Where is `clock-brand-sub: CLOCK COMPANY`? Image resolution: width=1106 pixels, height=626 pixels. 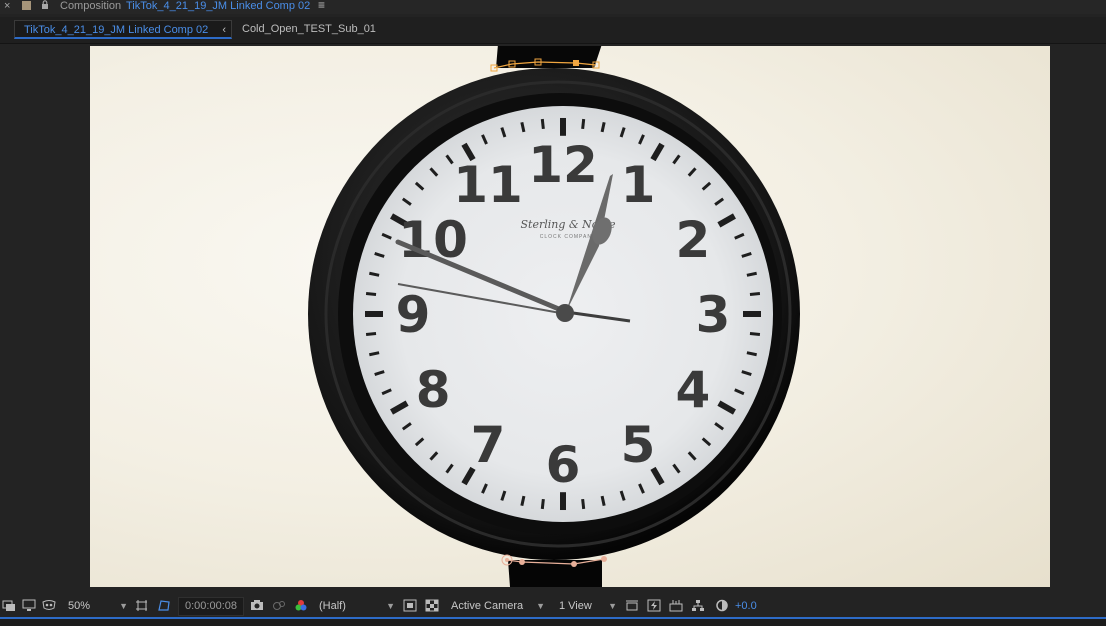
clock-brand-sub: CLOCK COMPANY is located at coordinates (568, 237).